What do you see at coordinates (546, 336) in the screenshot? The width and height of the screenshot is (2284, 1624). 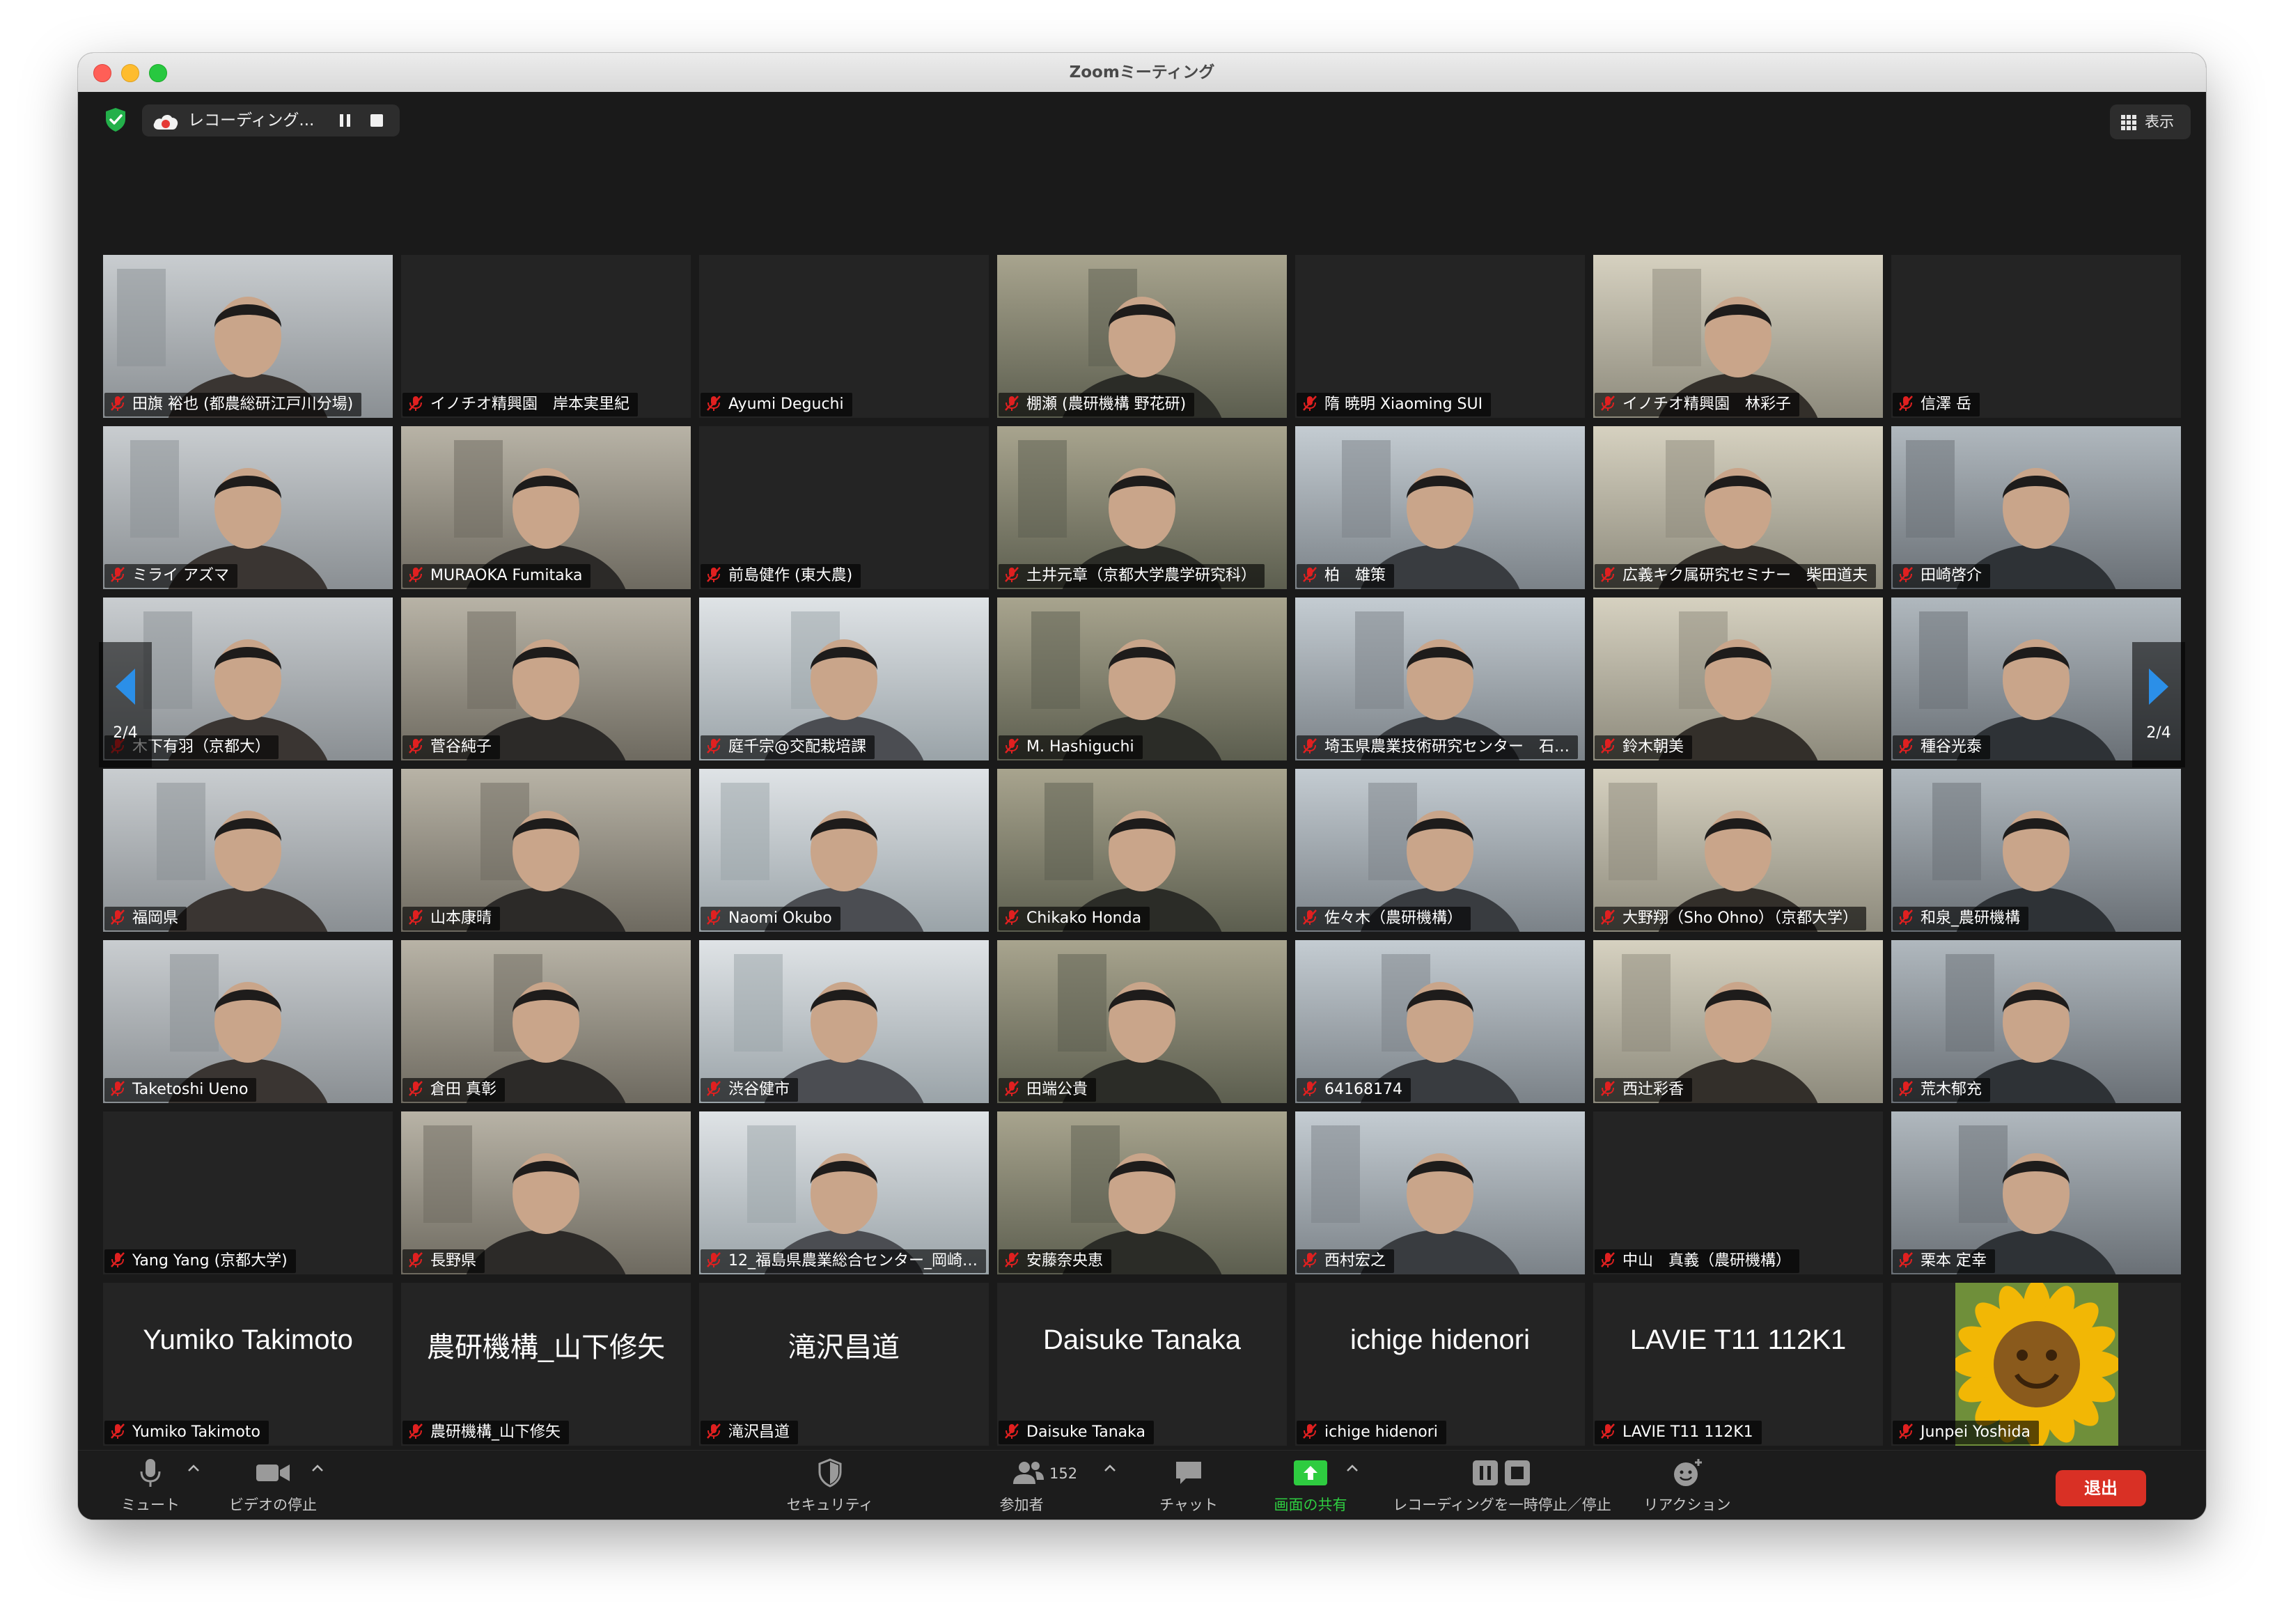 I see `participant-tile: イノチオ精興園 岸本実里紀` at bounding box center [546, 336].